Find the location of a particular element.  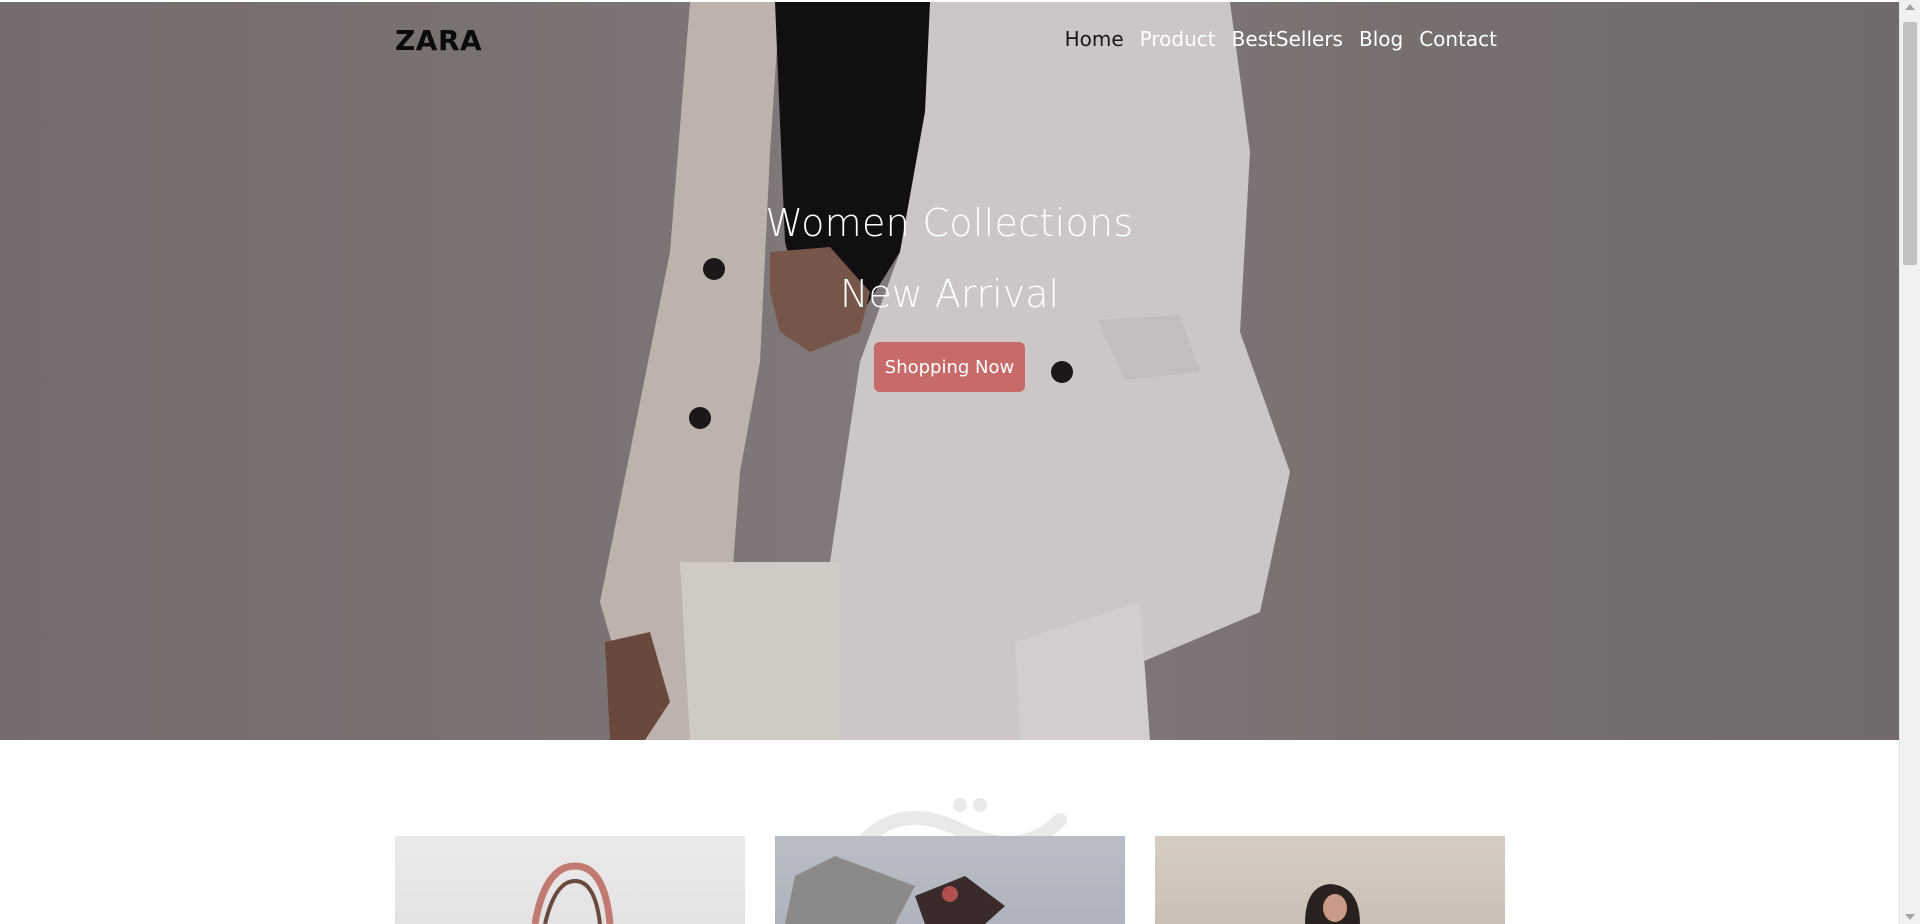

hero-subtitle: New Arrival is located at coordinates (949, 294).